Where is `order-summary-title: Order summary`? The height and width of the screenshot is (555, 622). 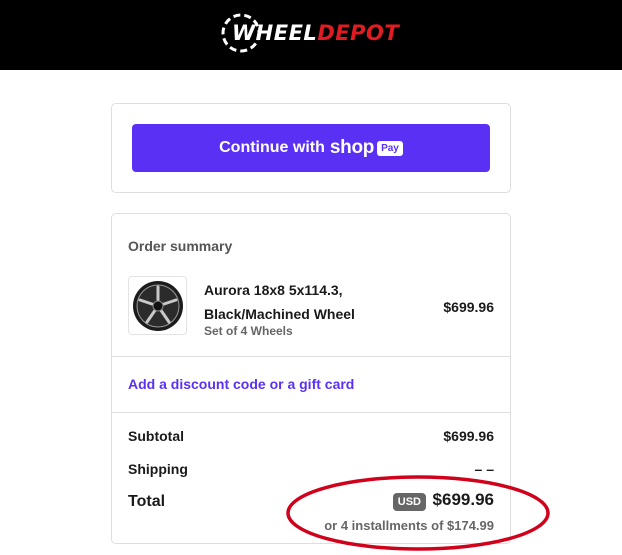 order-summary-title: Order summary is located at coordinates (180, 246).